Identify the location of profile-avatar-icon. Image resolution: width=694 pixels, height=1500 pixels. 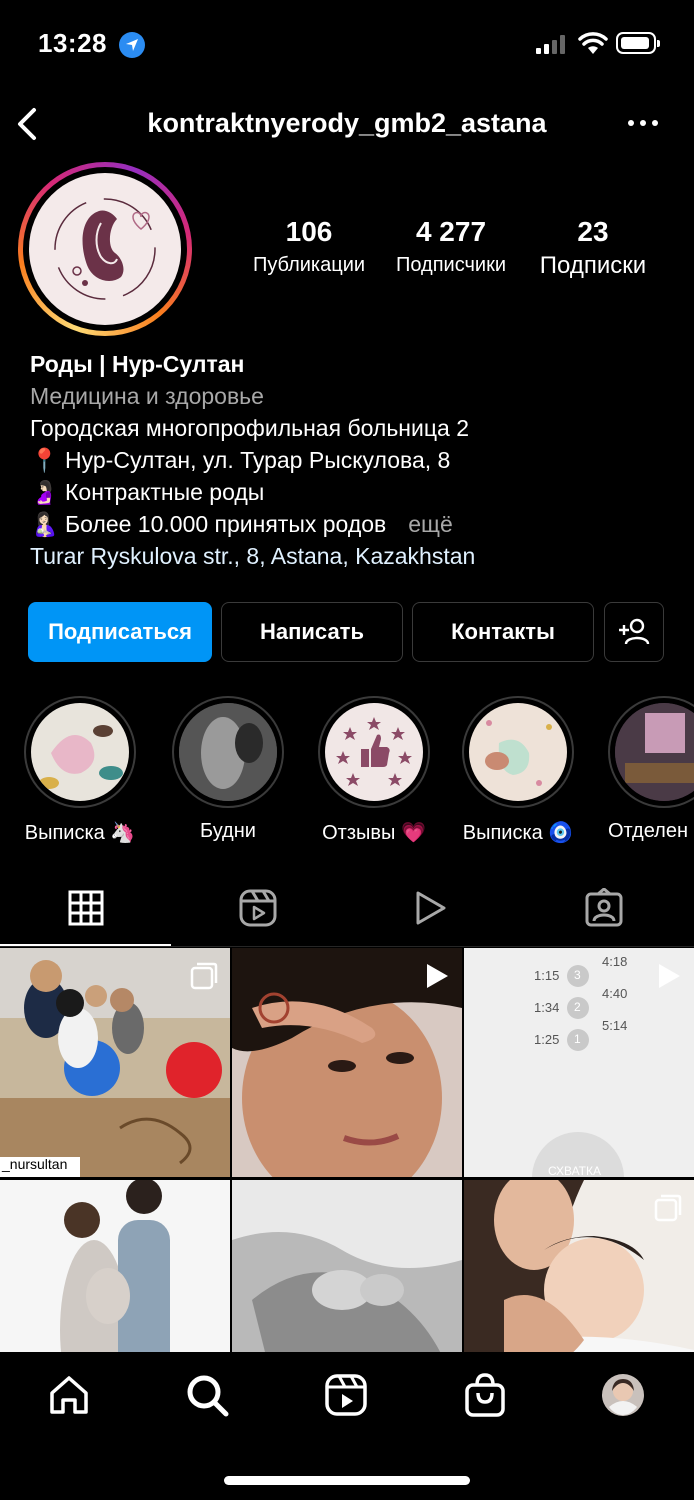
(623, 1395).